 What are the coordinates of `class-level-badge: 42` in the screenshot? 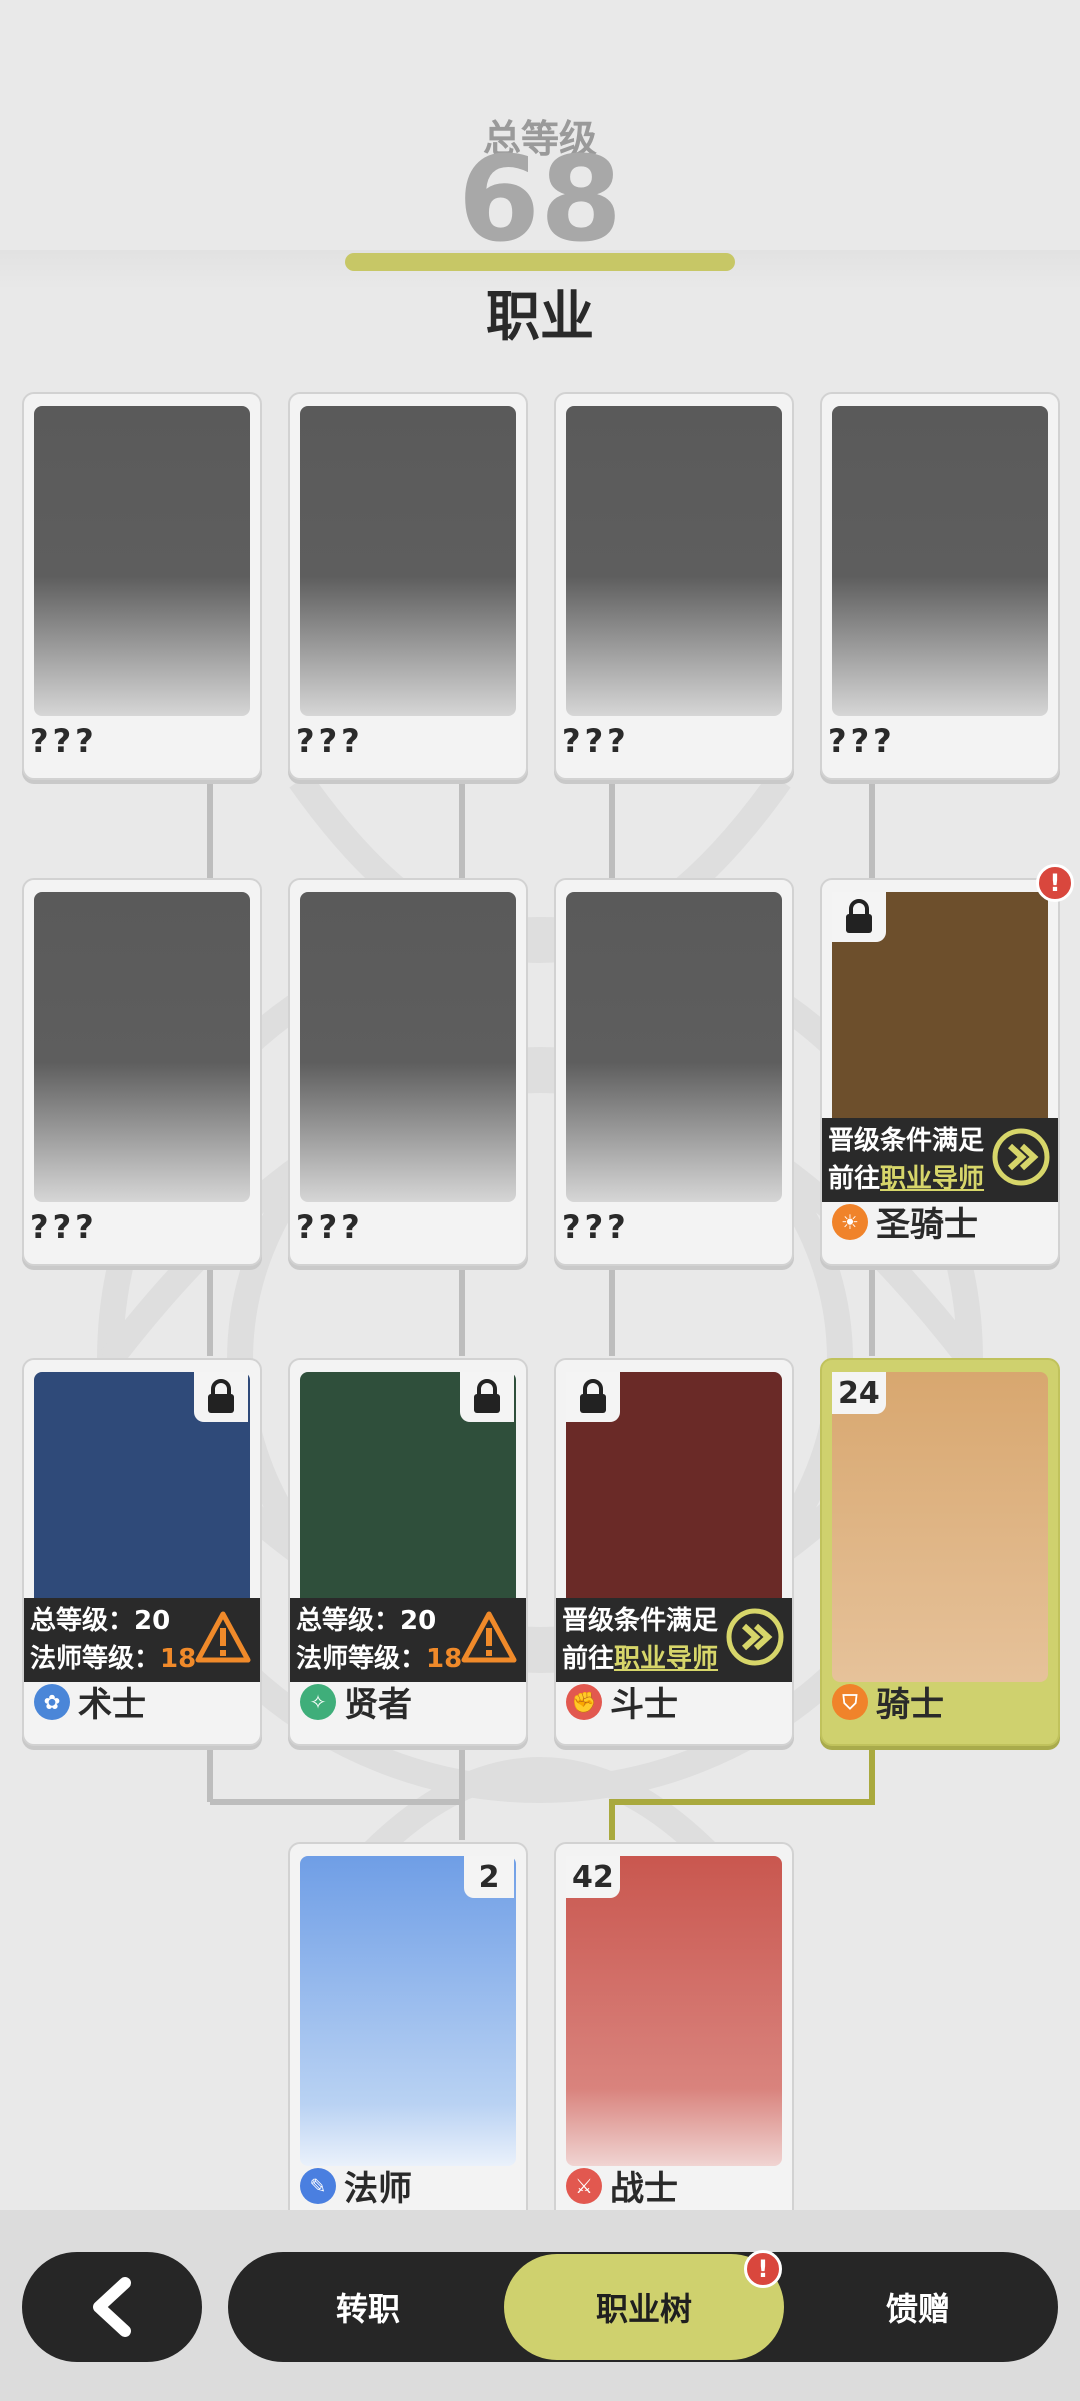 It's located at (593, 1877).